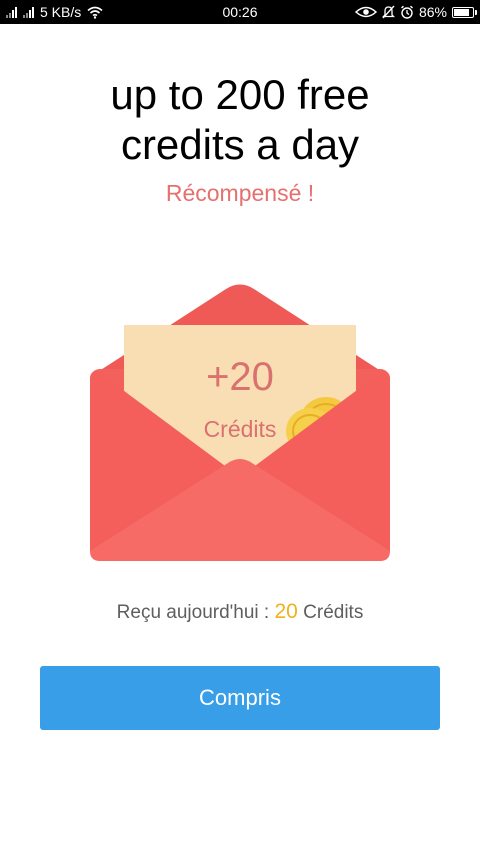 The width and height of the screenshot is (480, 854). I want to click on headline-line-1: up to 200 free, so click(240, 94).